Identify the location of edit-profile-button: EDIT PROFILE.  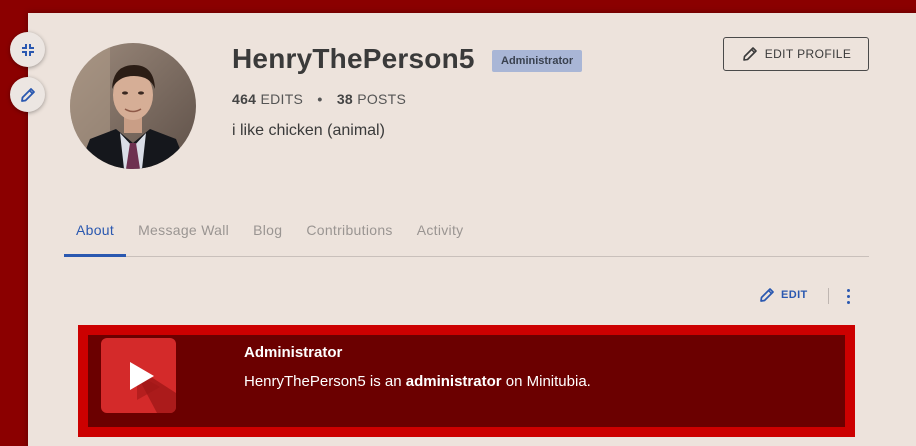
(796, 54).